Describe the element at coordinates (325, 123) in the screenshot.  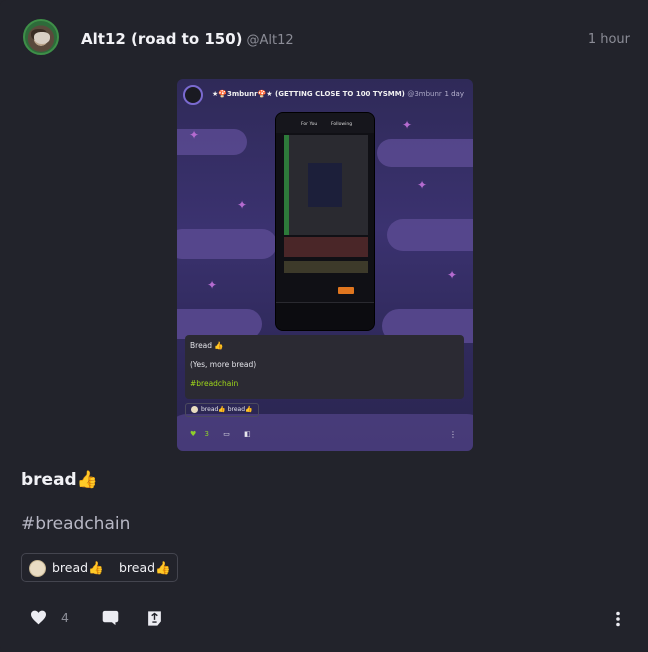
I see `phone-status-bar: For You Following` at that location.